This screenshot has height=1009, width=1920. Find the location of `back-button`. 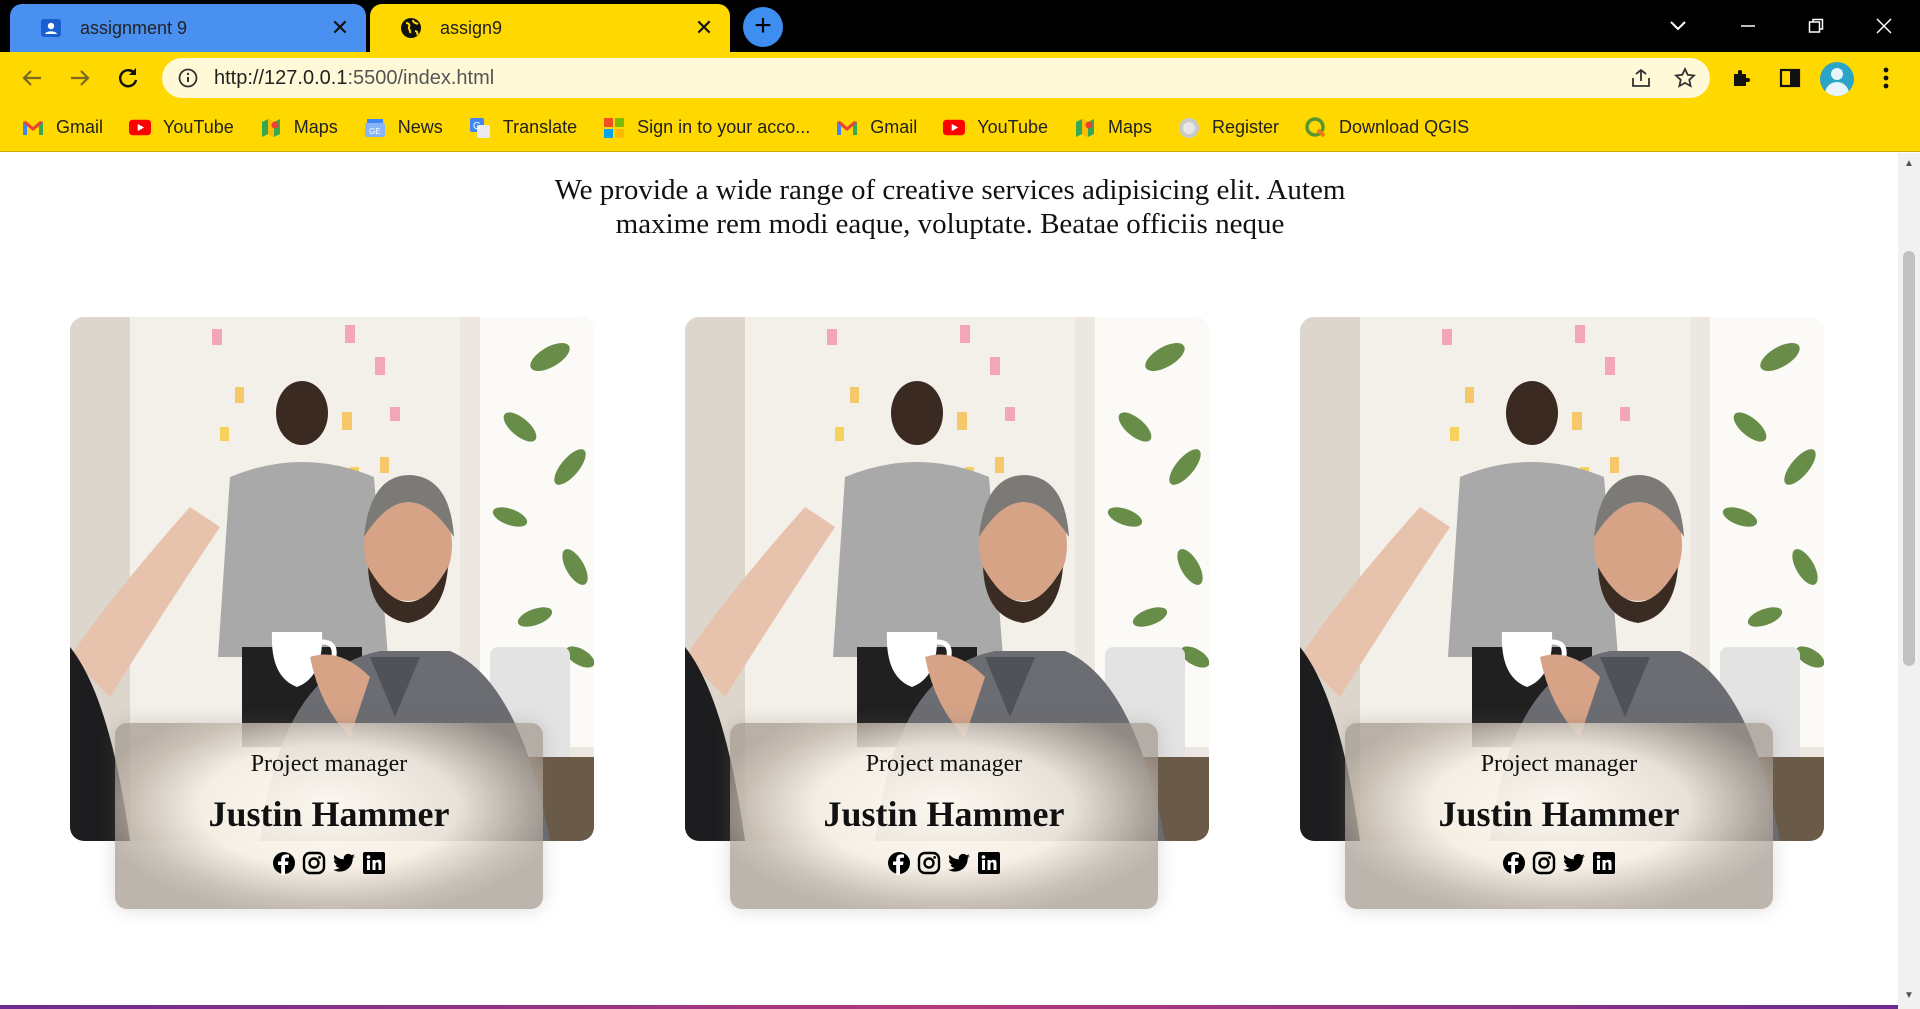

back-button is located at coordinates (32, 78).